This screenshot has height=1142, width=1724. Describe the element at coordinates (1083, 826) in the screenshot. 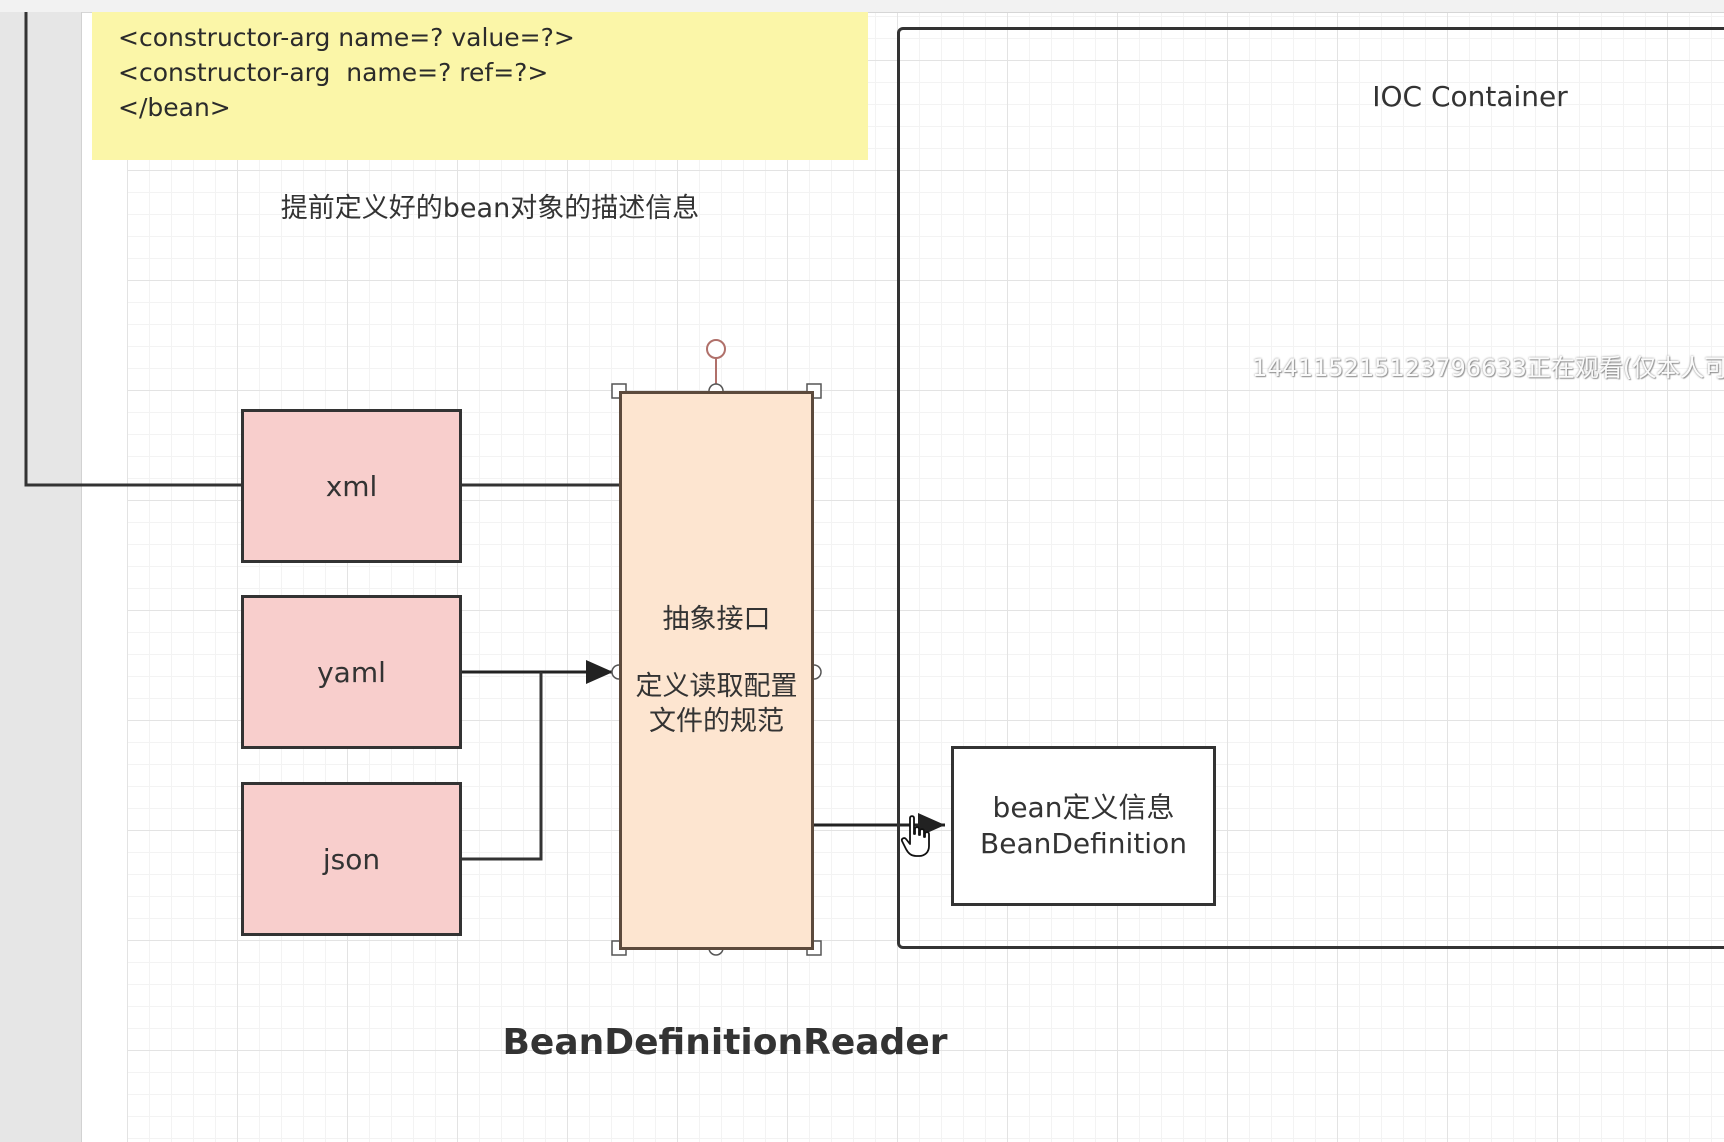

I see `bean-definition-box: bean定义信息 BeanDefinition` at that location.